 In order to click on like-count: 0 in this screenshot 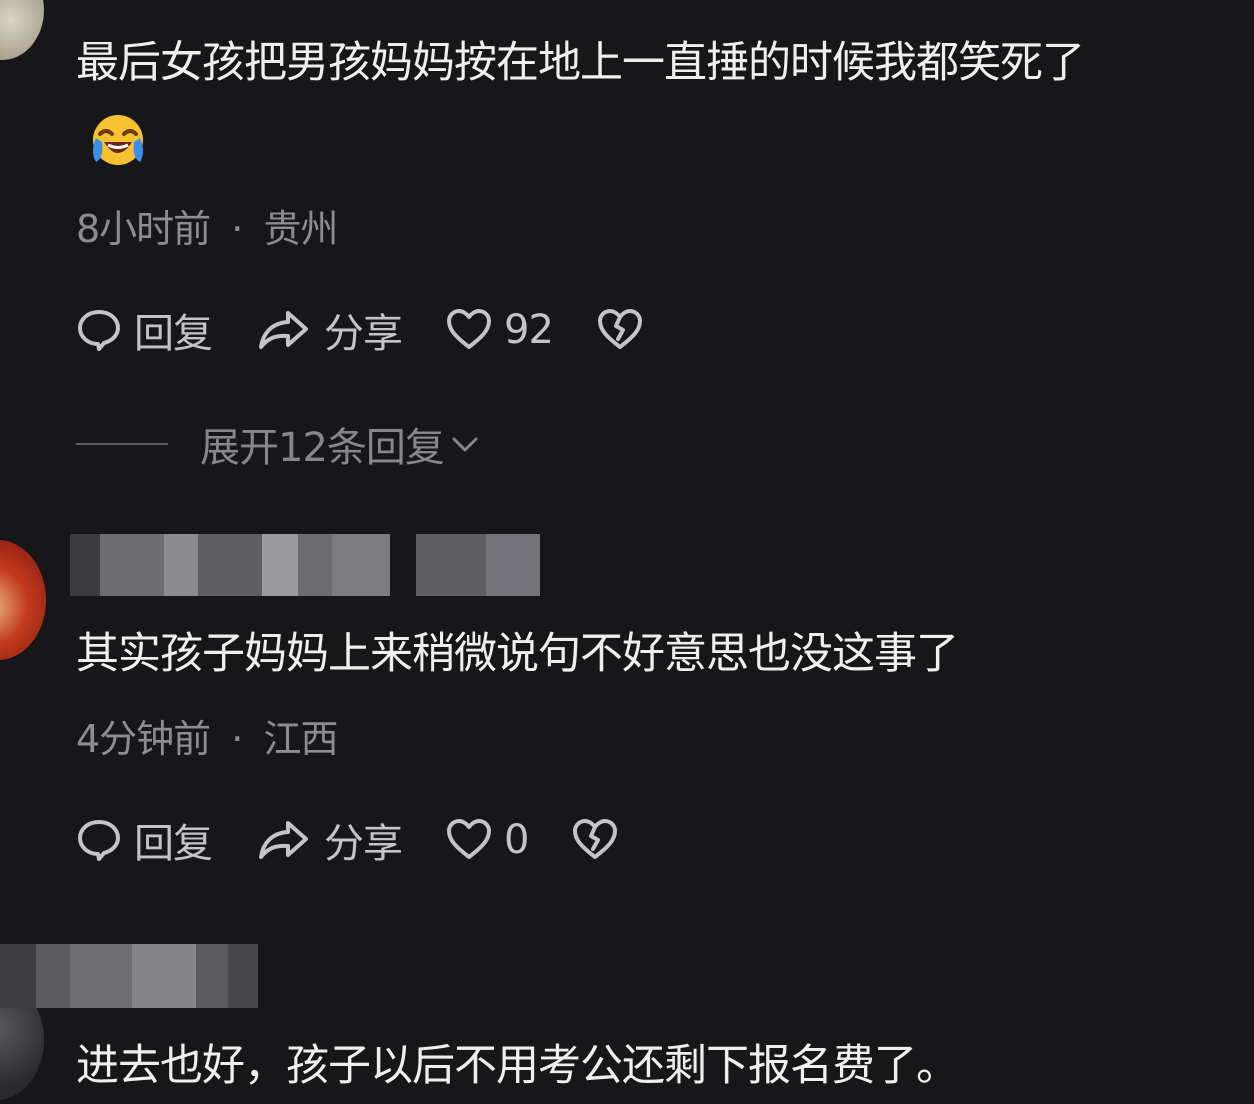, I will do `click(516, 840)`.